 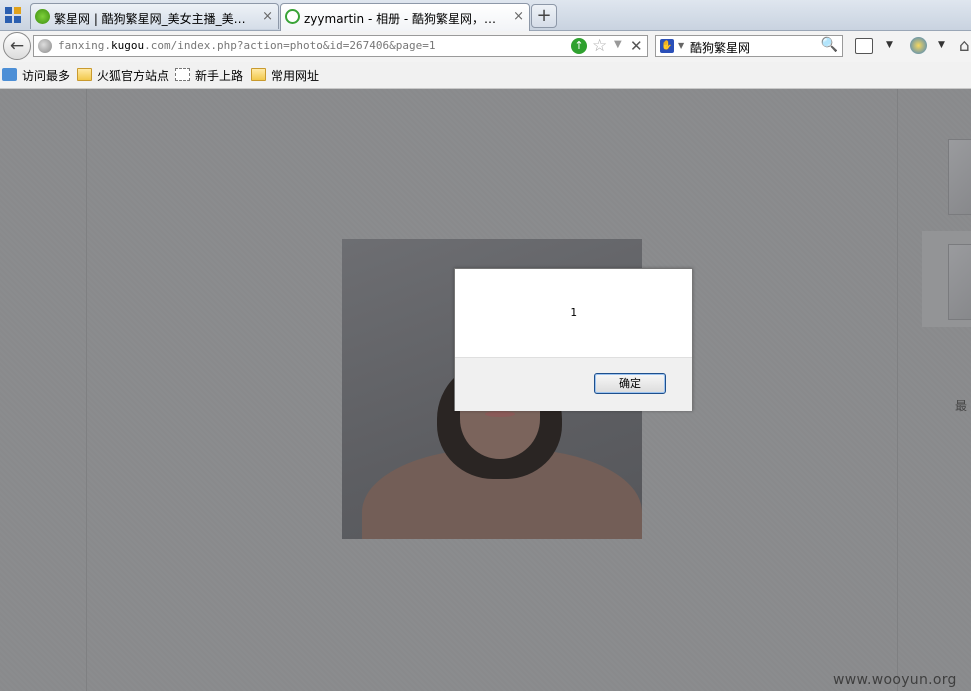 What do you see at coordinates (897, 390) in the screenshot?
I see `right-column-divider` at bounding box center [897, 390].